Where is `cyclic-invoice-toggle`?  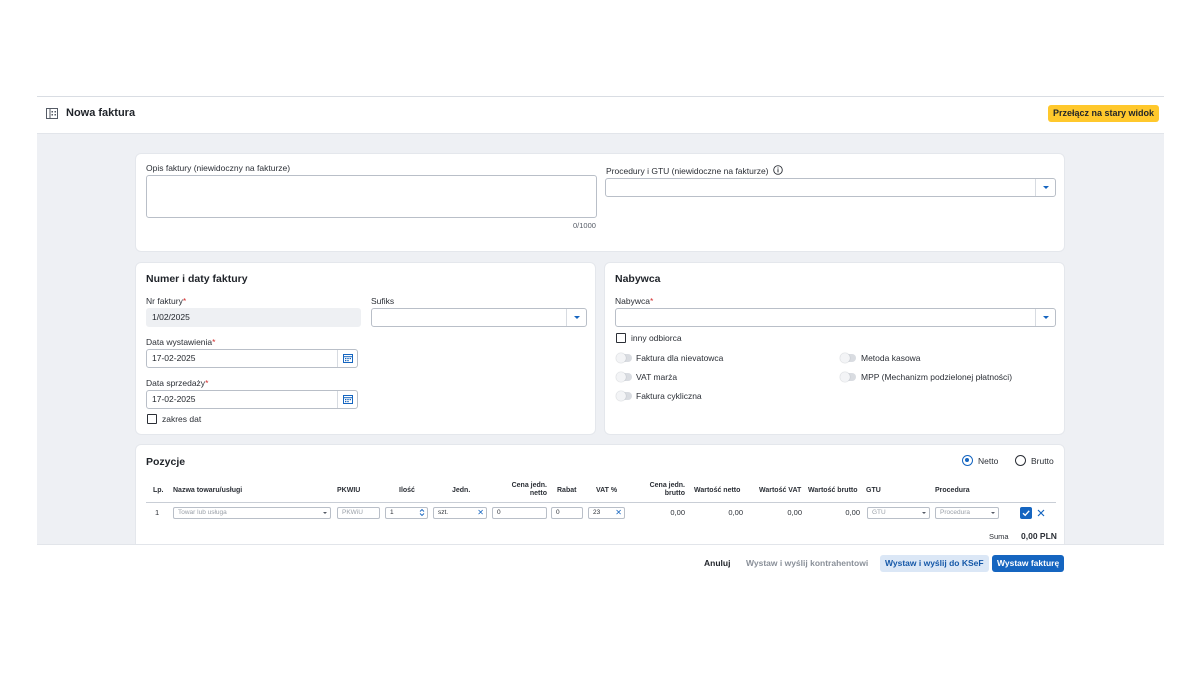 cyclic-invoice-toggle is located at coordinates (624, 396).